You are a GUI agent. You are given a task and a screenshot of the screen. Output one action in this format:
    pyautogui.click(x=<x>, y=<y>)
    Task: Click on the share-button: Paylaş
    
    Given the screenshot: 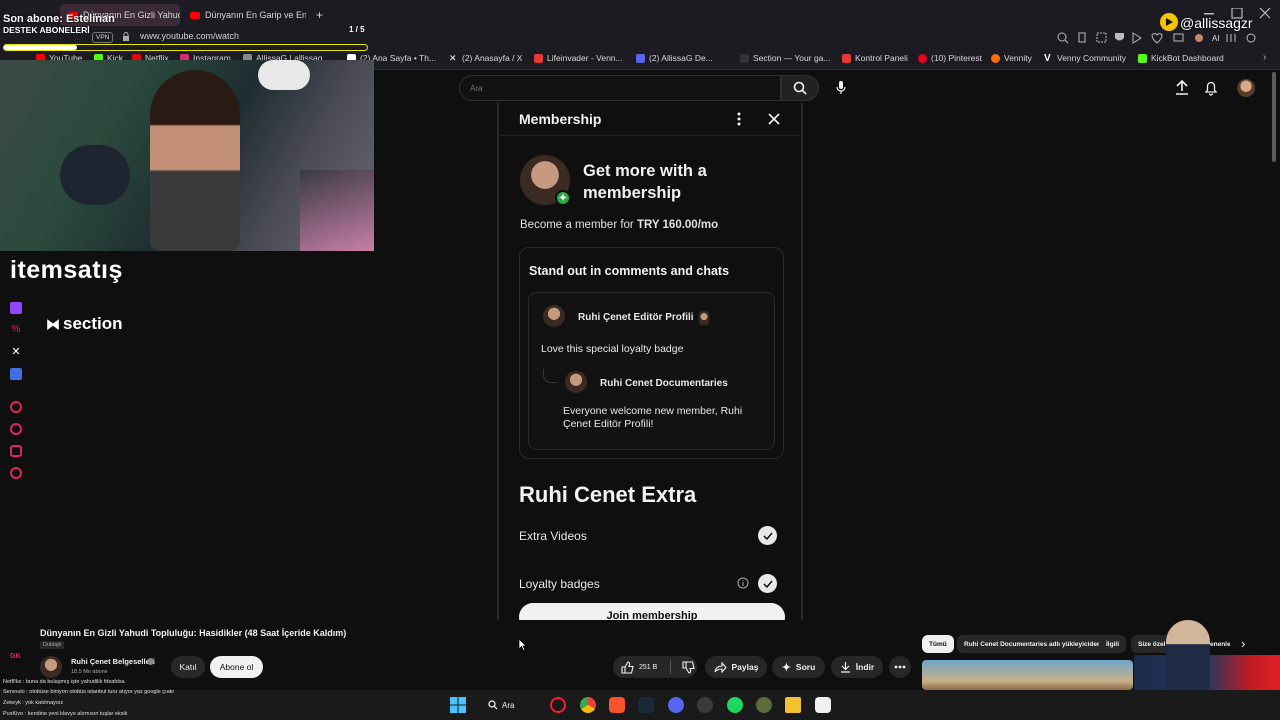 What is the action you would take?
    pyautogui.click(x=736, y=667)
    